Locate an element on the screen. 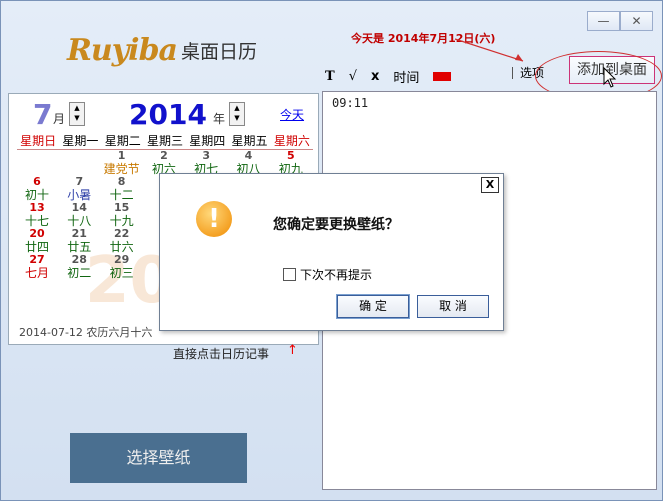  day-number: 15 is located at coordinates (121, 207).